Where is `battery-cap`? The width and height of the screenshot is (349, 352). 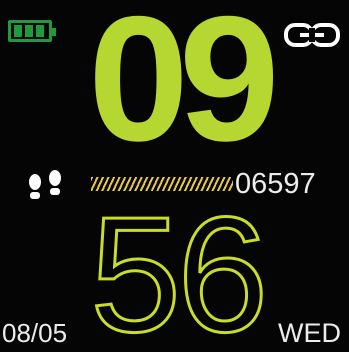
battery-cap is located at coordinates (54, 32).